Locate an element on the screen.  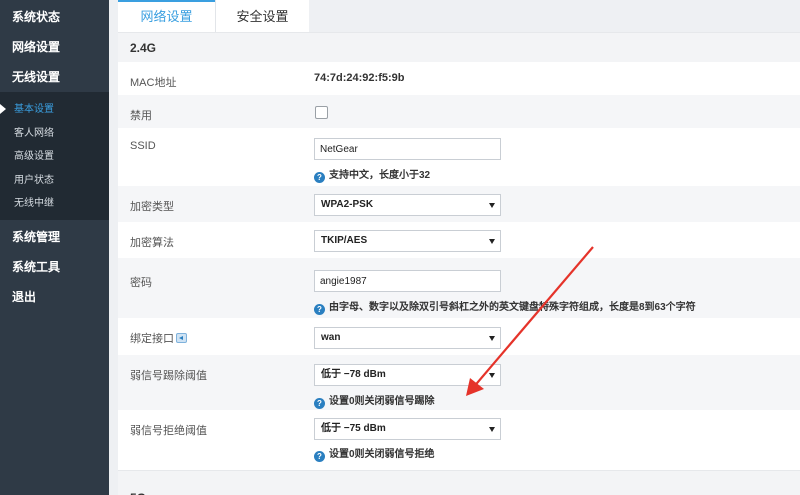
kick-threshold-hint: ? 设置0则关闭弱信号踢除 is located at coordinates (374, 400).